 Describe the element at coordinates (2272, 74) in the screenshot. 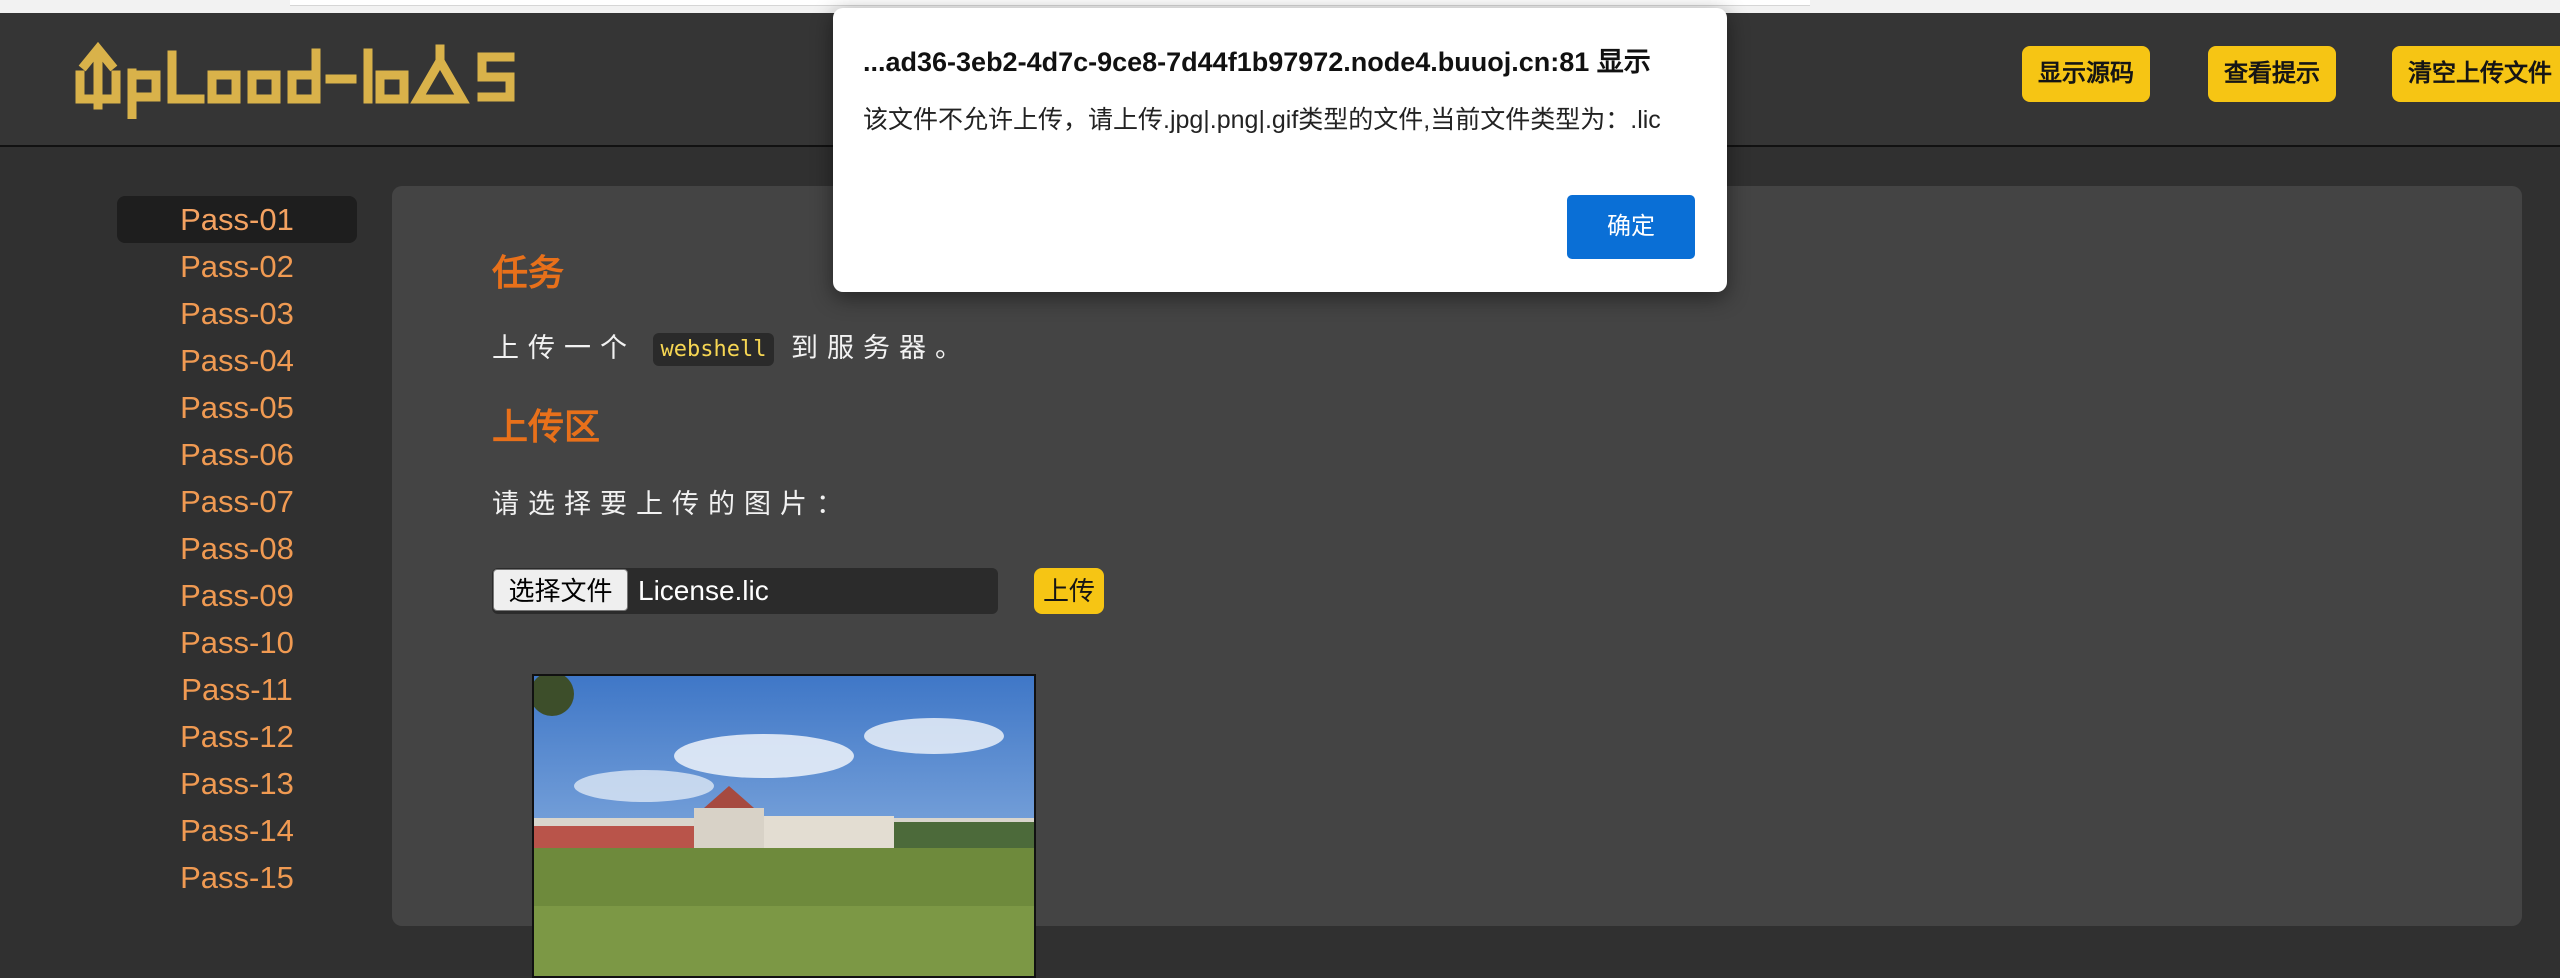

I see `view-hint-button: 查看提示` at that location.